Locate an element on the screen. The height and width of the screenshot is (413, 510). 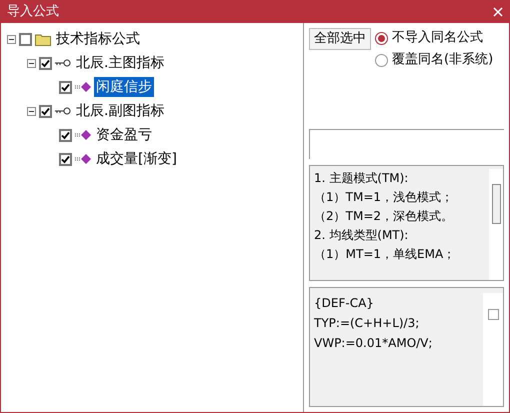
radio-label: 覆盖同名(非系统) is located at coordinates (443, 60).